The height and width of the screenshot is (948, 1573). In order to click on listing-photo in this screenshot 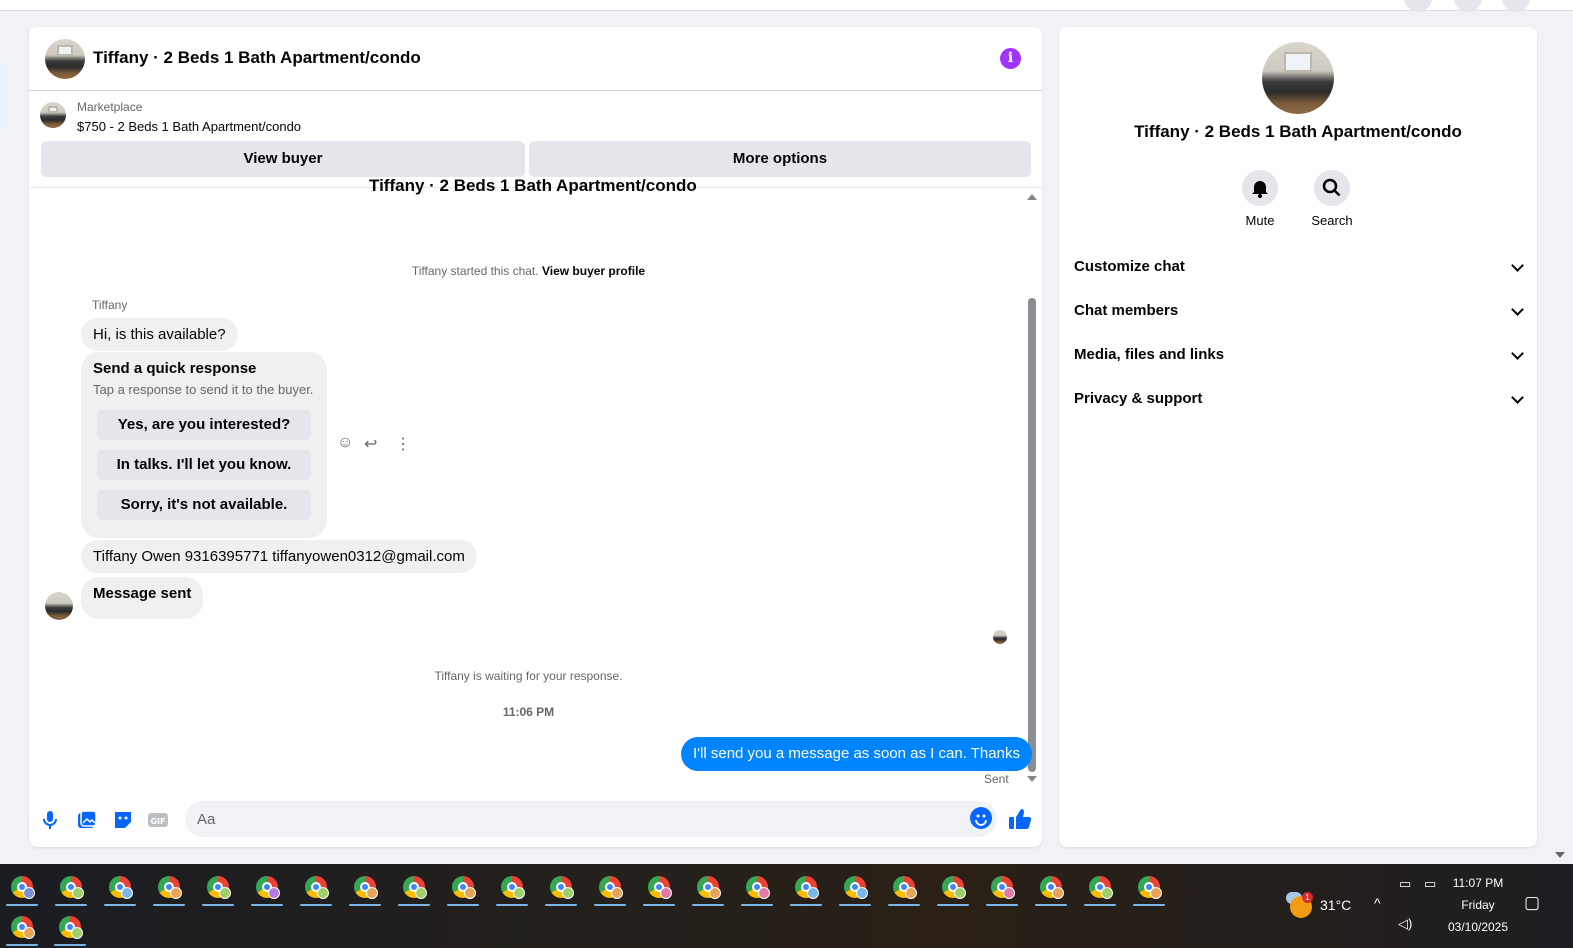, I will do `click(1298, 78)`.